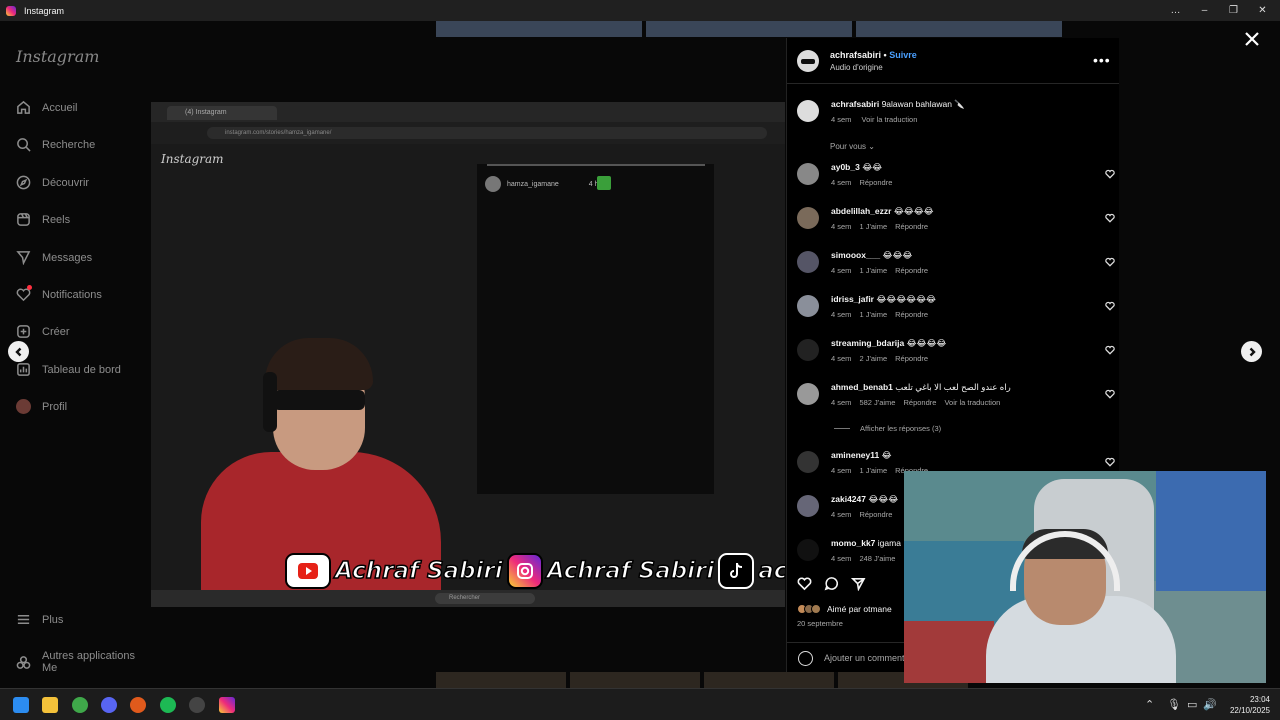 The height and width of the screenshot is (720, 1280). What do you see at coordinates (485, 598) in the screenshot?
I see `video-taskbar-search: Rechercher` at bounding box center [485, 598].